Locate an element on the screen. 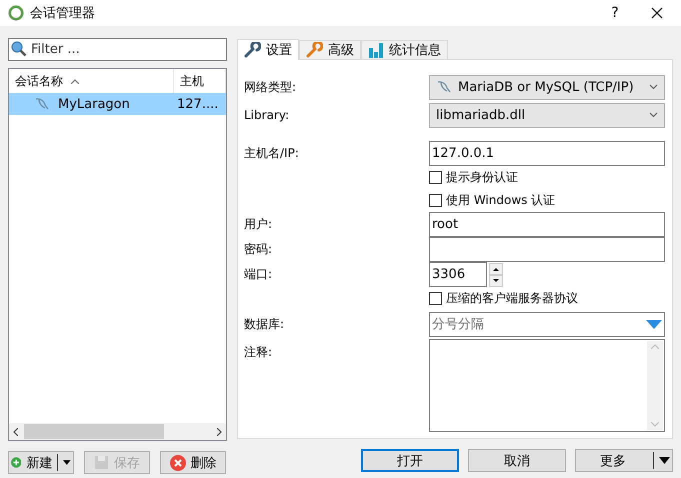 The width and height of the screenshot is (681, 478). field-label: 网络类型: is located at coordinates (271, 87).